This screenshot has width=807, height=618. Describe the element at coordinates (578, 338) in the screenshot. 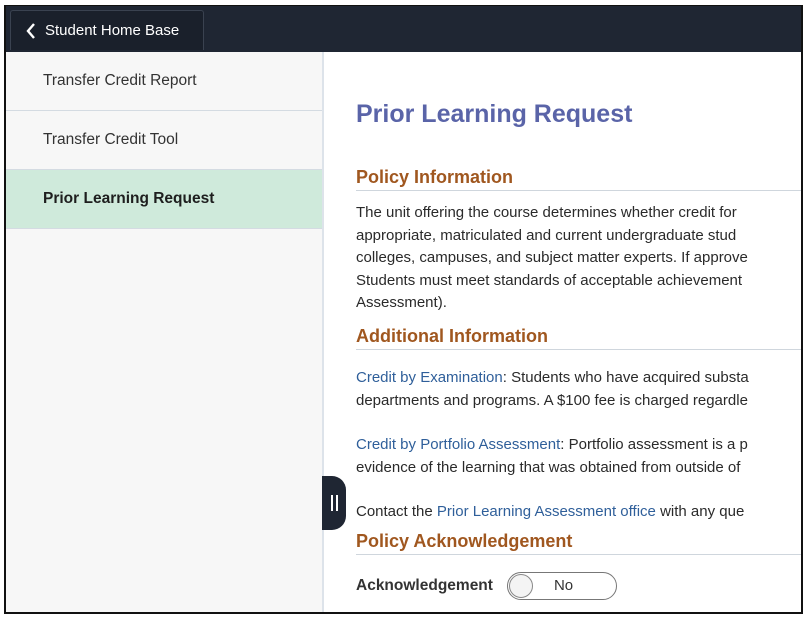

I see `additional-information-heading: Additional Information` at that location.